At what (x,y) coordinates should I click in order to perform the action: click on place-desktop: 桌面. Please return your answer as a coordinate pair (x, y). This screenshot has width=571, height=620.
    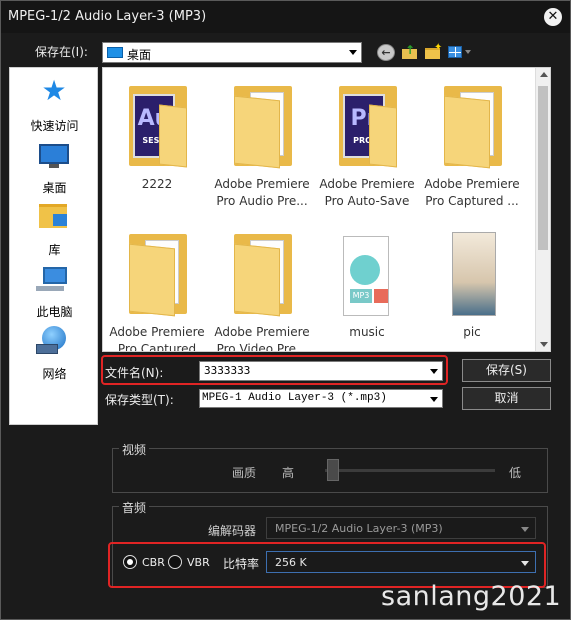
    Looking at the image, I should click on (54, 167).